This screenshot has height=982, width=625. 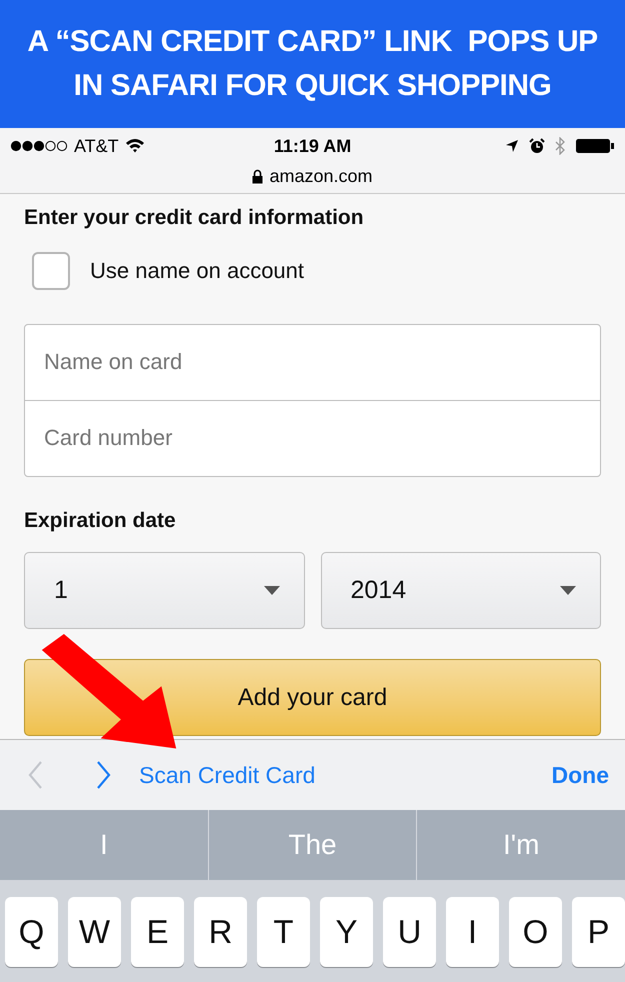 What do you see at coordinates (537, 146) in the screenshot?
I see `alarm-icon` at bounding box center [537, 146].